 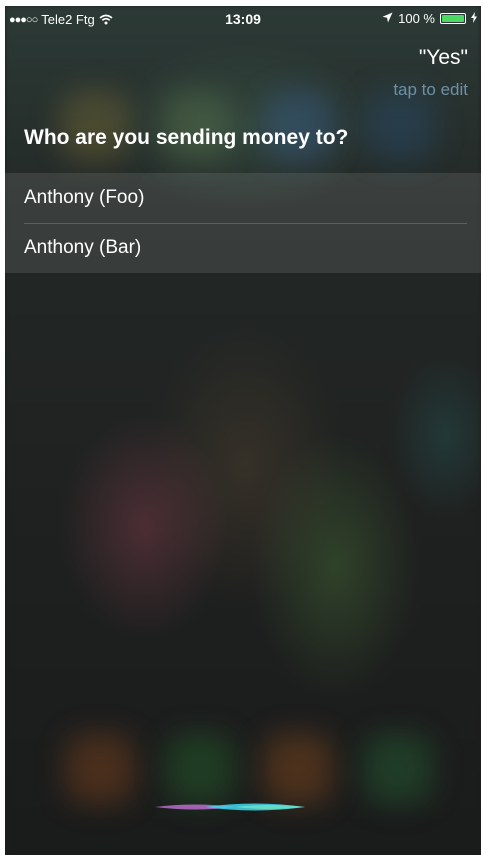 What do you see at coordinates (83, 247) in the screenshot?
I see `recipient-option-label: Anthony (Bar)` at bounding box center [83, 247].